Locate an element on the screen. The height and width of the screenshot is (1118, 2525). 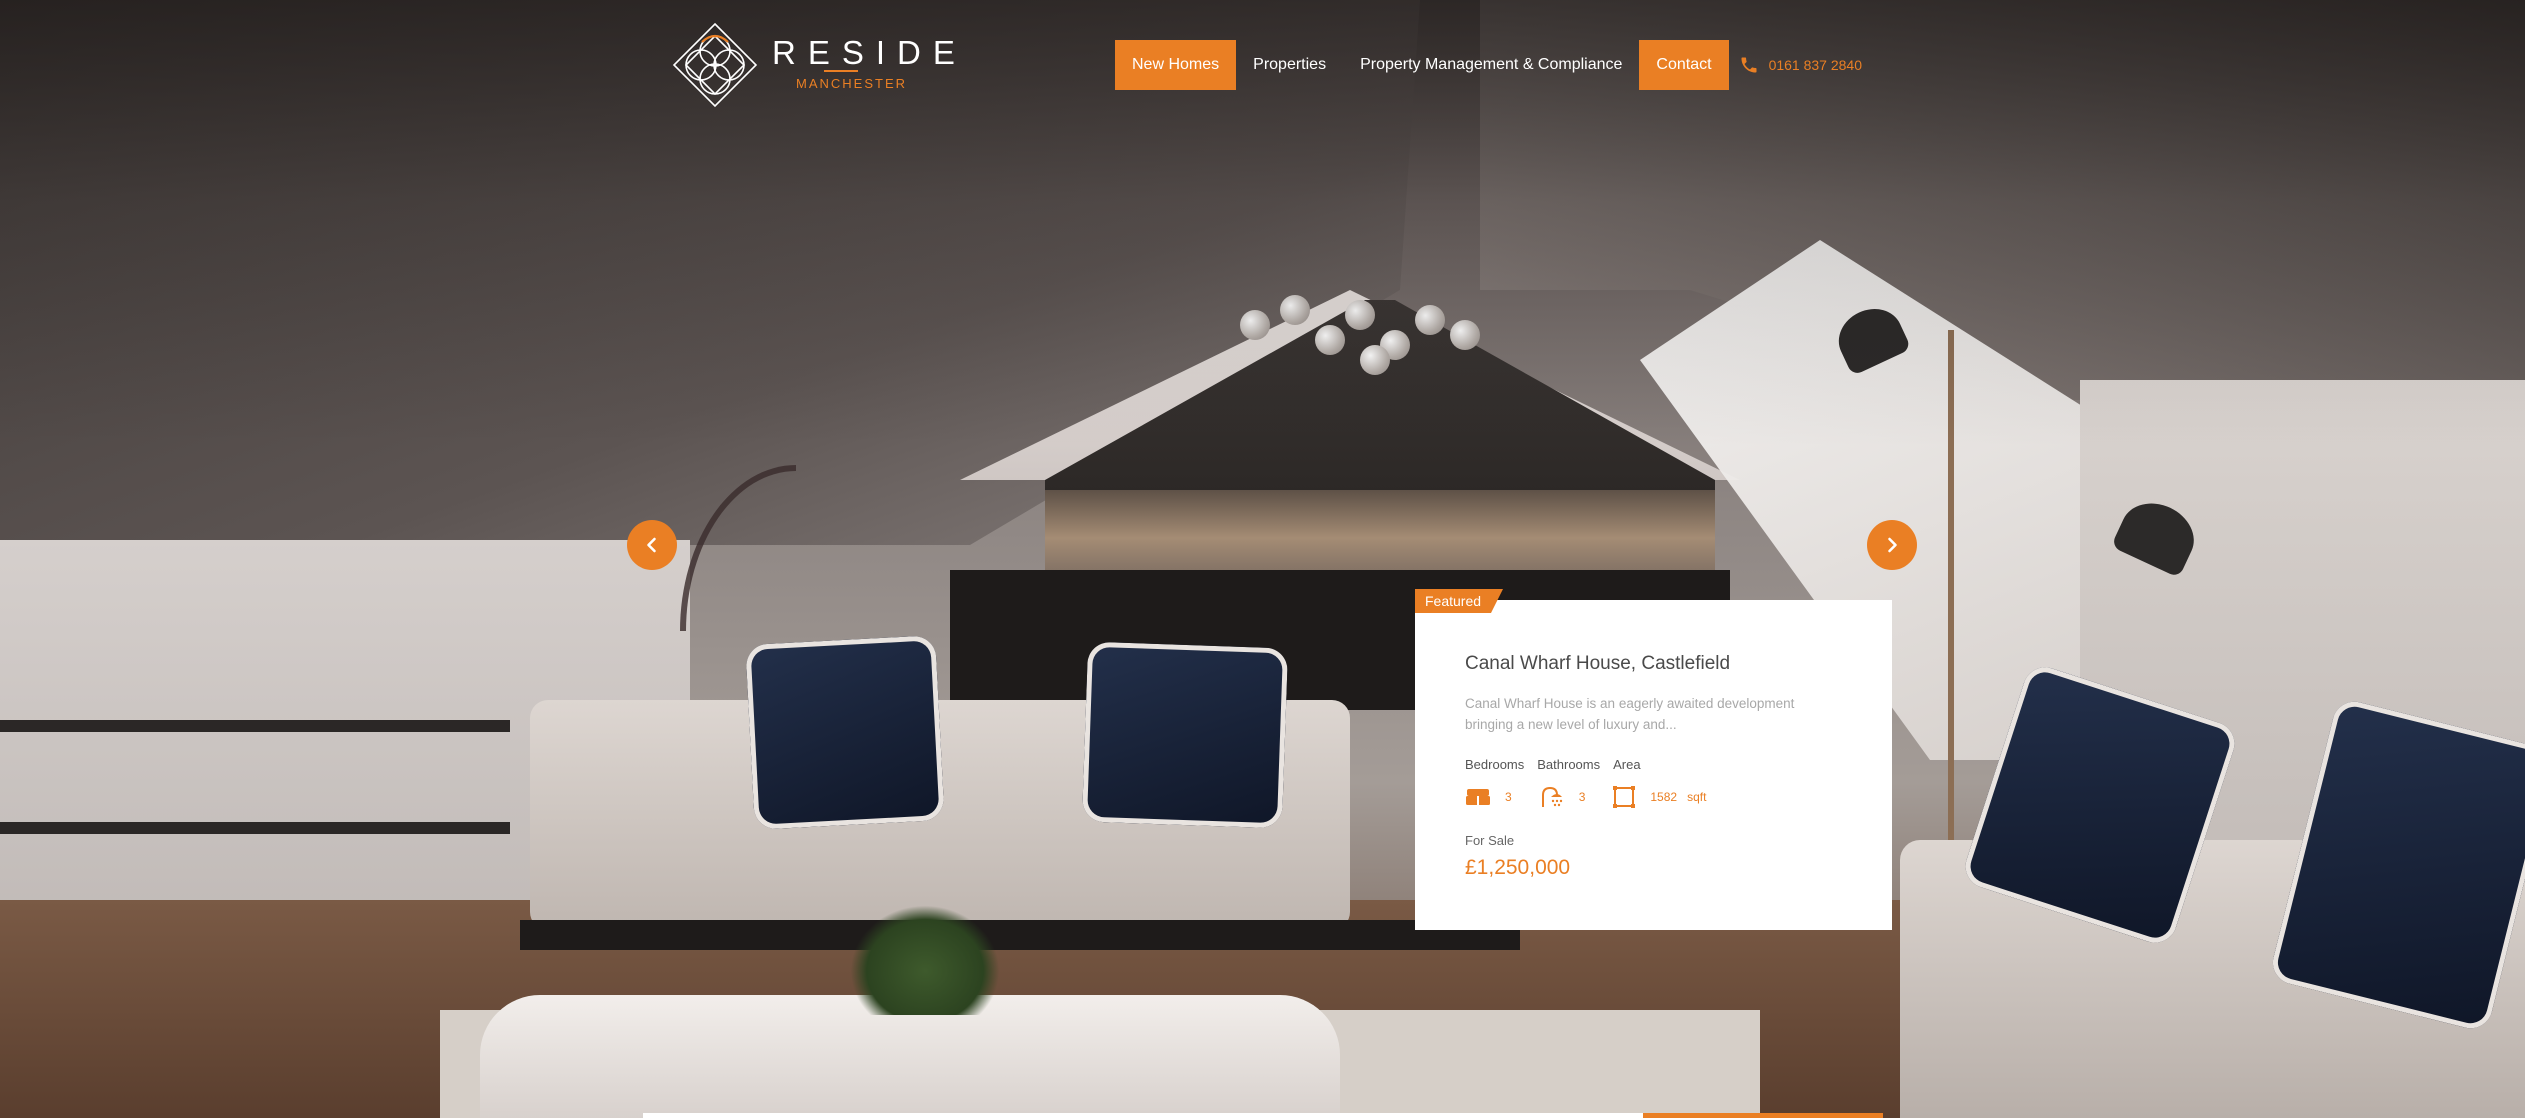
property-title: Canal Wharf House, Castlefield is located at coordinates (1597, 664).